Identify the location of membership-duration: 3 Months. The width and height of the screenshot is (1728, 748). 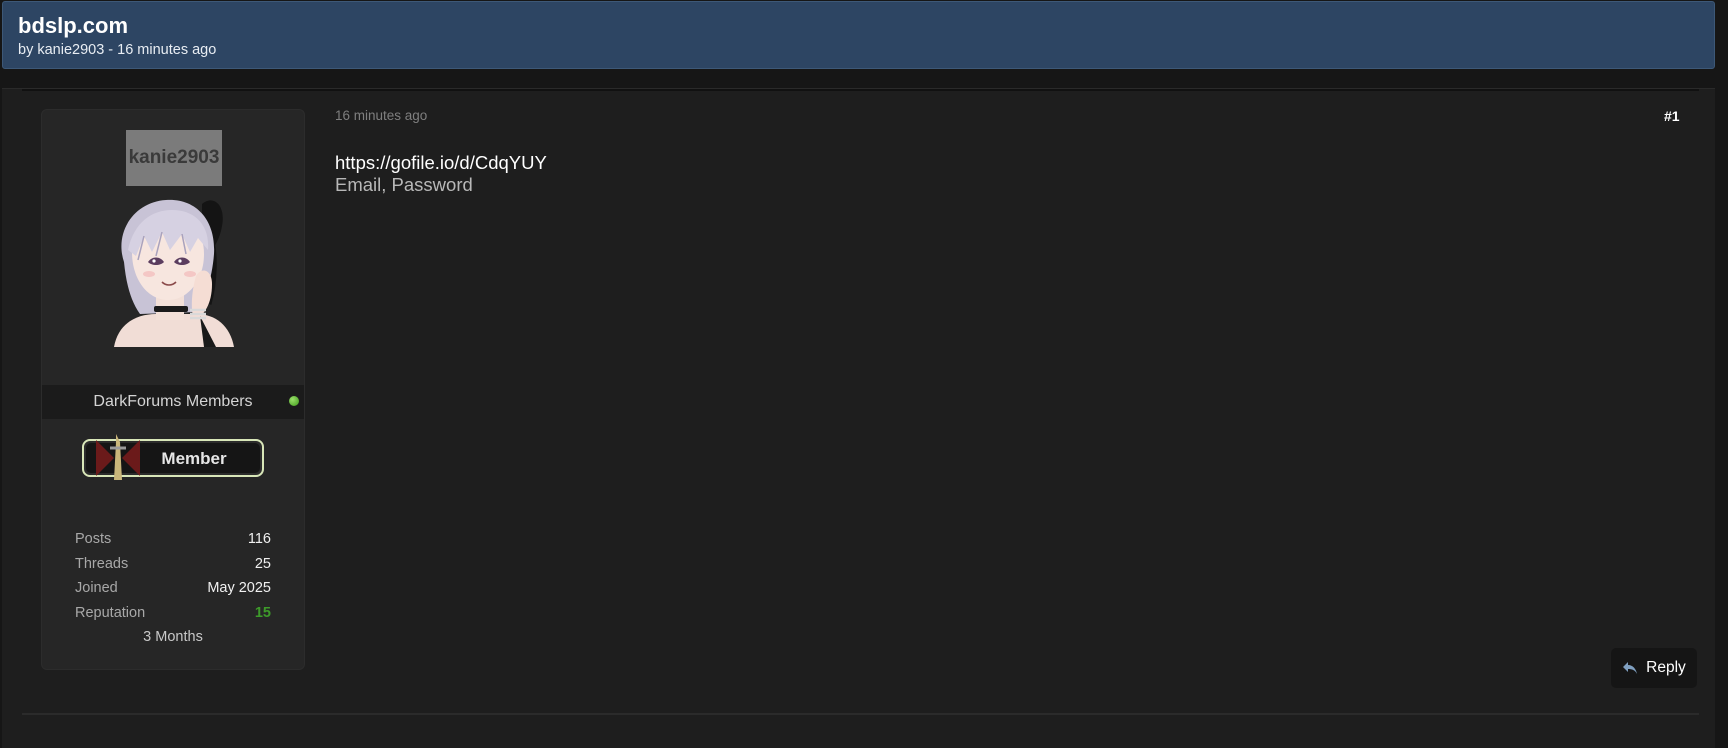
(173, 637).